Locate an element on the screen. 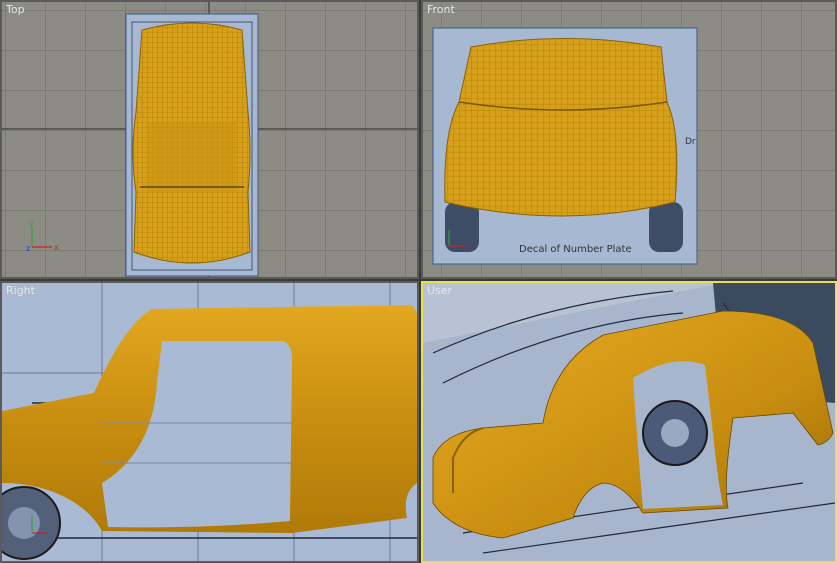  decal-number-plate-text: Decal of Number Plate is located at coordinates (575, 249).